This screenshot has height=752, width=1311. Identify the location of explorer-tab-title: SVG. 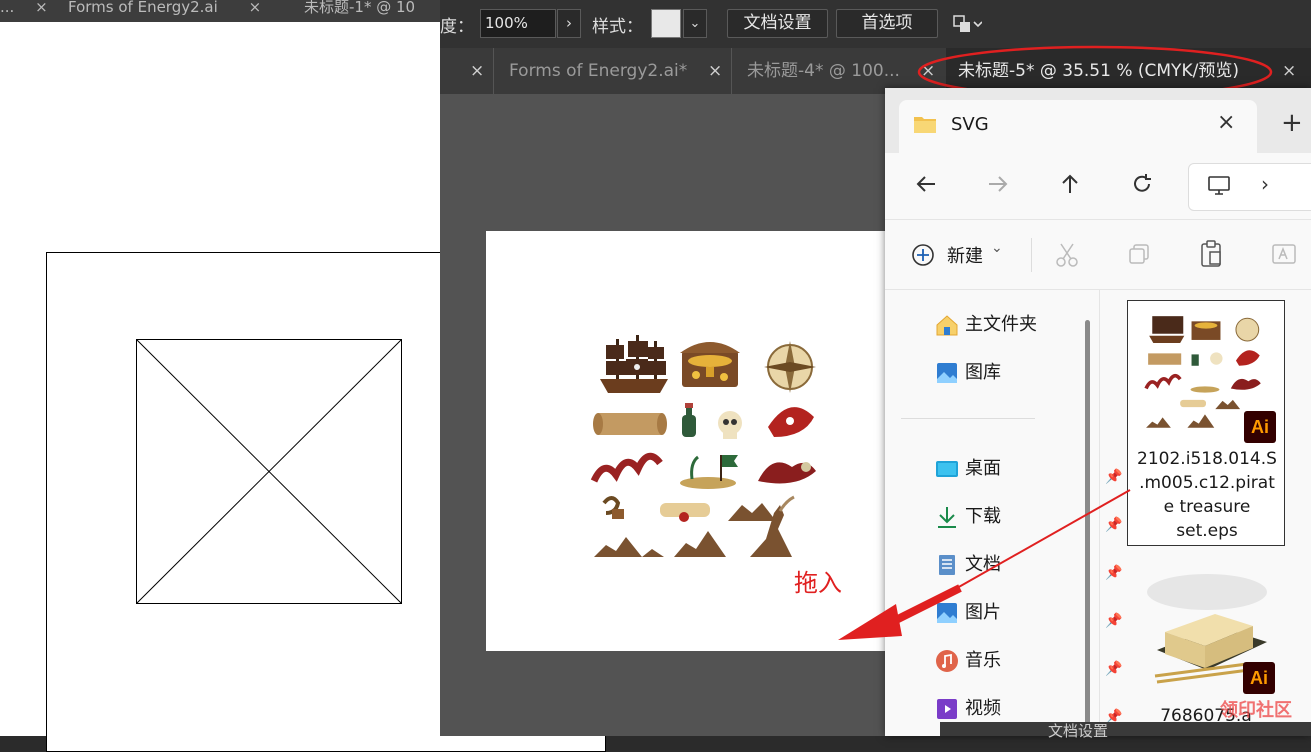
(970, 124).